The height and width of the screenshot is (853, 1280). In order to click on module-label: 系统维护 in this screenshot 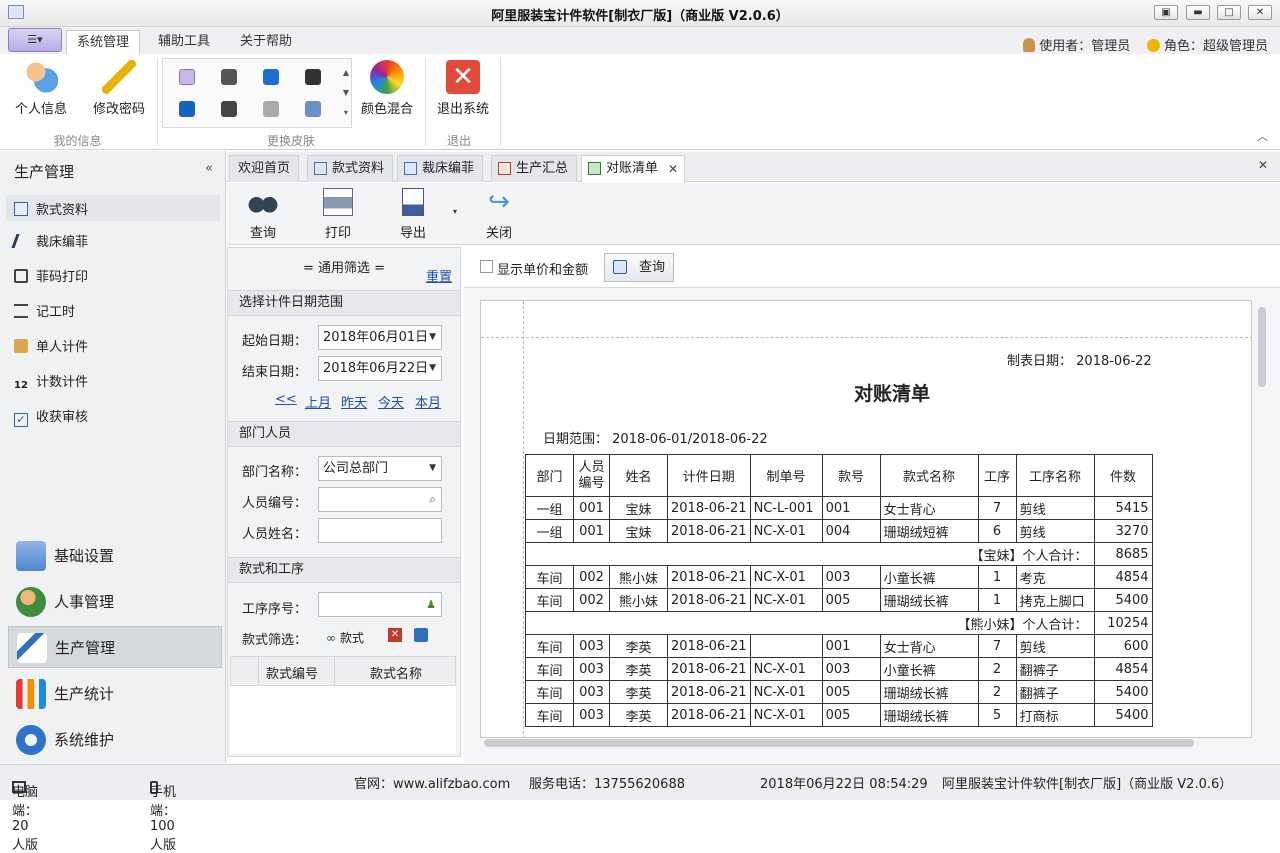, I will do `click(84, 740)`.